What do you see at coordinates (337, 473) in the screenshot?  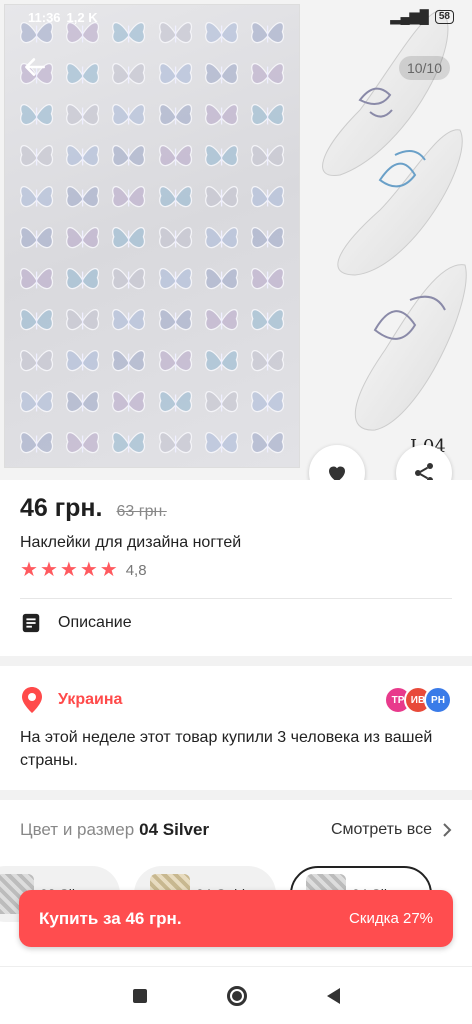 I see `heart-icon` at bounding box center [337, 473].